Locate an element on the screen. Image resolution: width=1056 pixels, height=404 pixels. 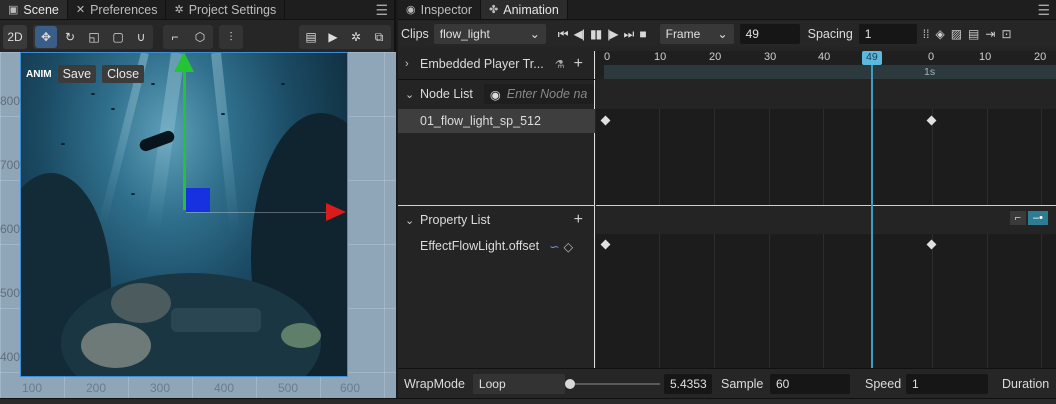
flask-icon: ⚗ is located at coordinates (560, 64).